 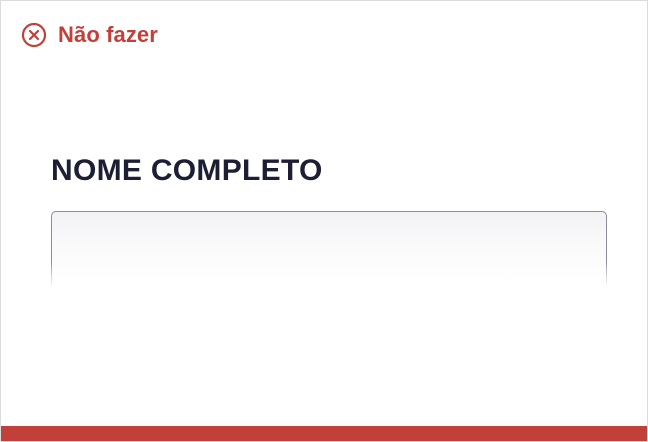 I want to click on dont-header: Não fazer, so click(x=89, y=35).